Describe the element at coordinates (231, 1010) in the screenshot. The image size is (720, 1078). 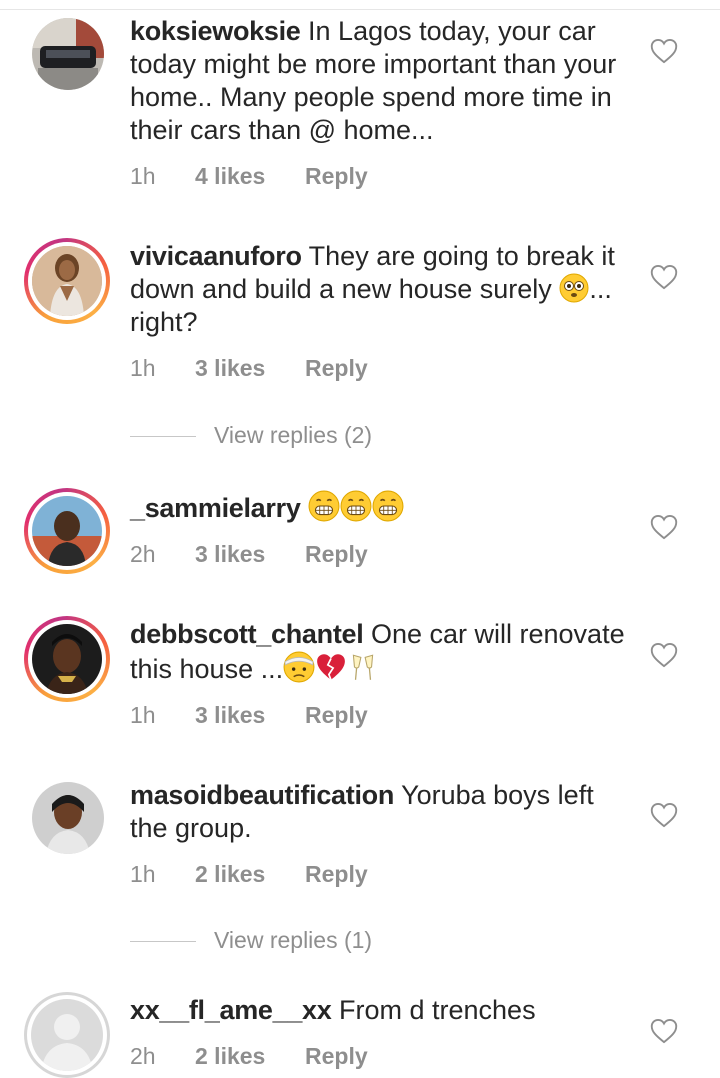
I see `comment-username: xx__fl_ame__xx` at that location.